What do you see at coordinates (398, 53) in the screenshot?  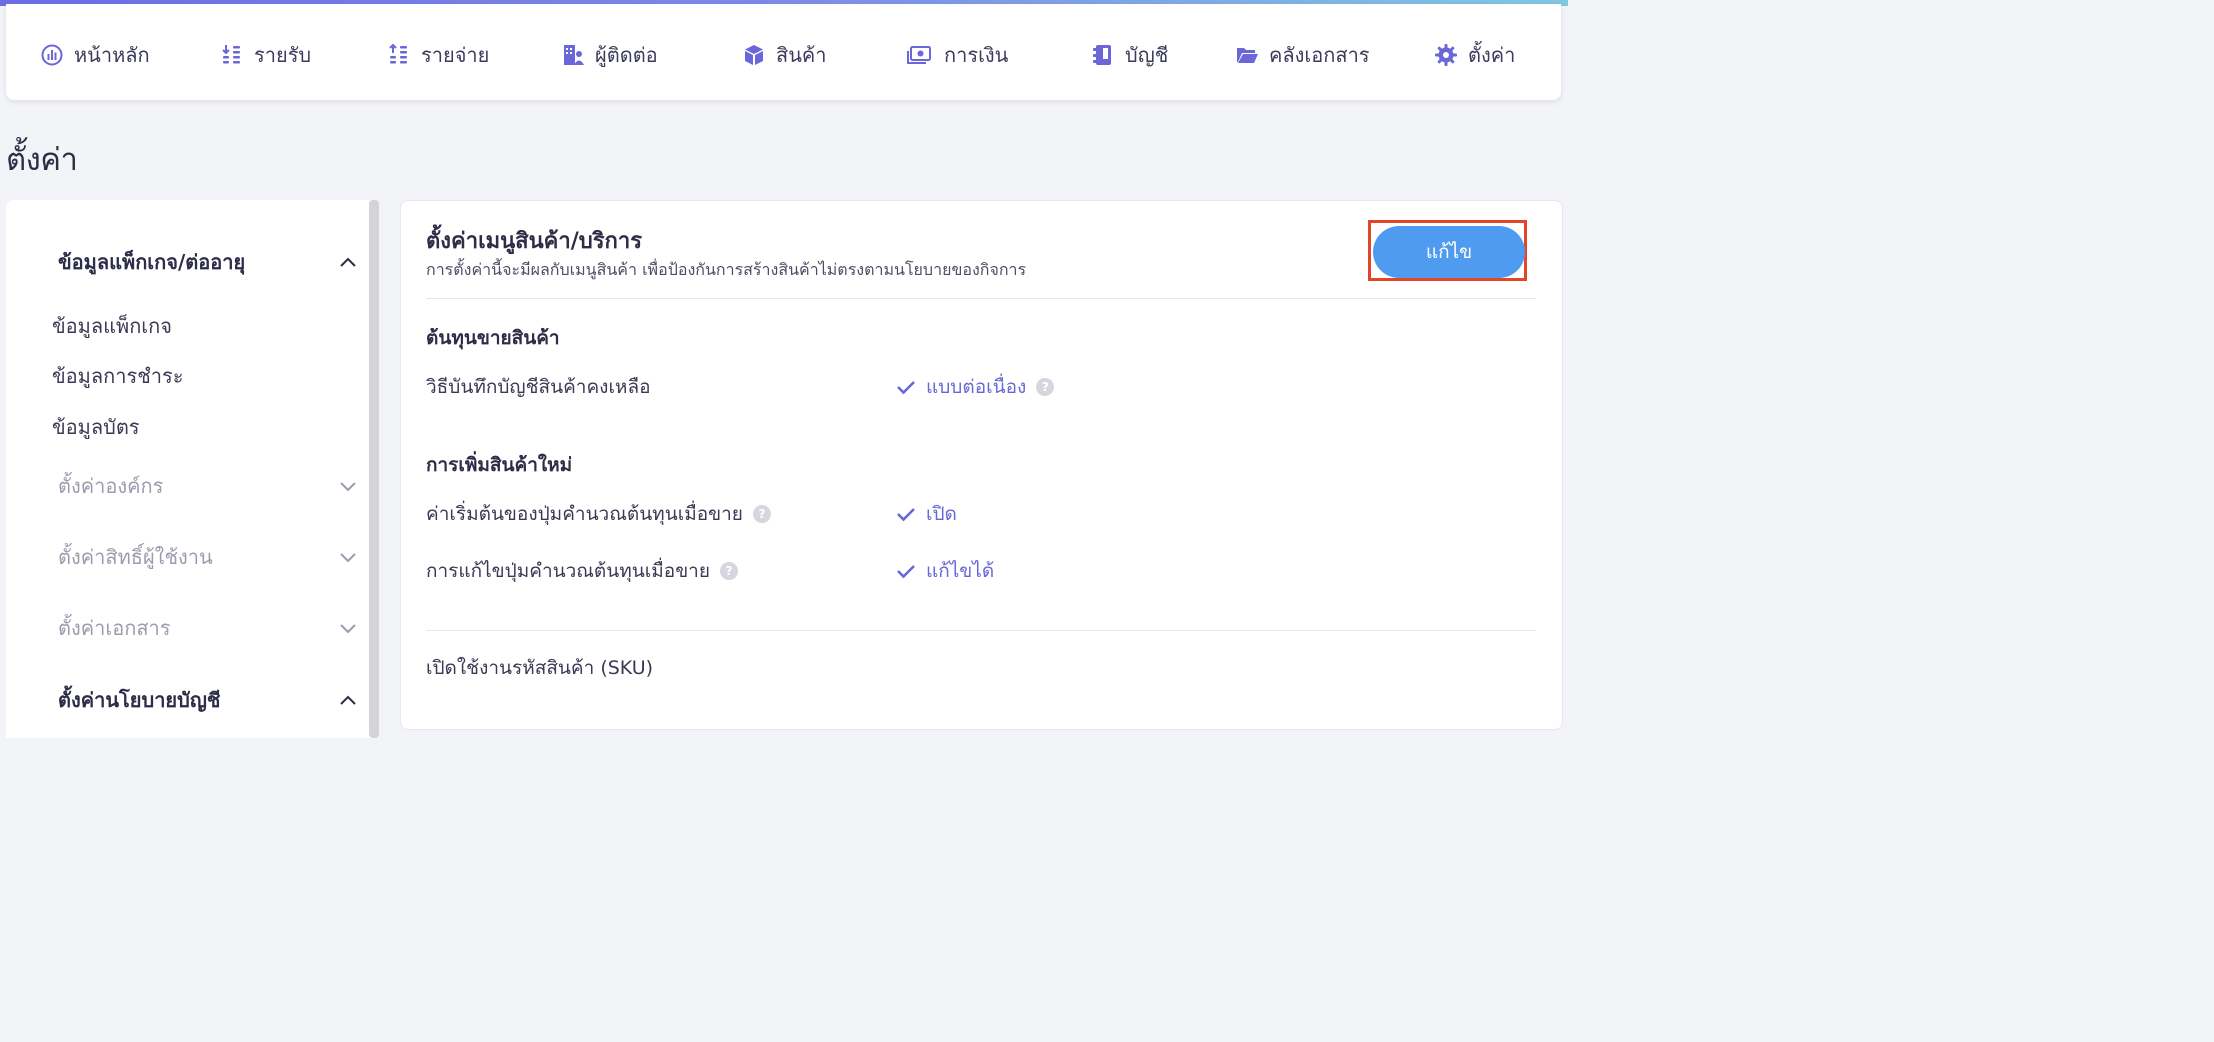 I see `expense-icon` at bounding box center [398, 53].